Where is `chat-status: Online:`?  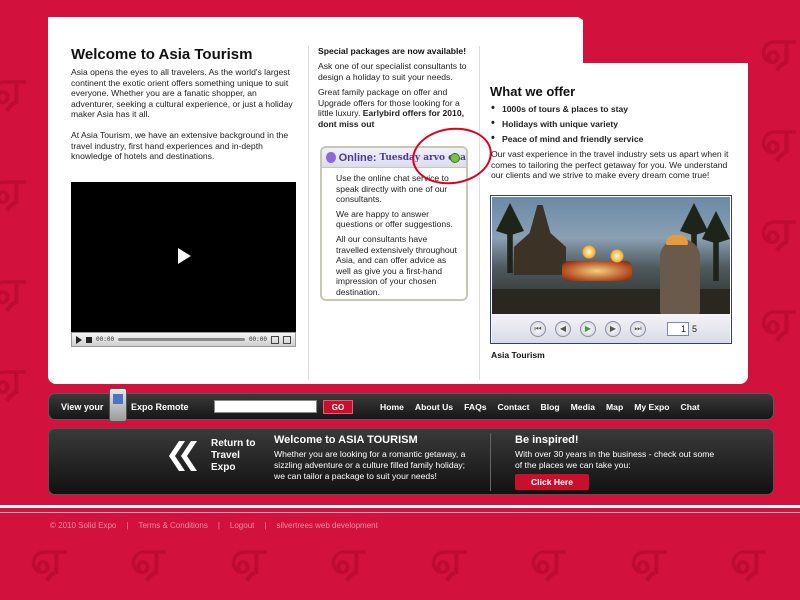
chat-status: Online: is located at coordinates (357, 157).